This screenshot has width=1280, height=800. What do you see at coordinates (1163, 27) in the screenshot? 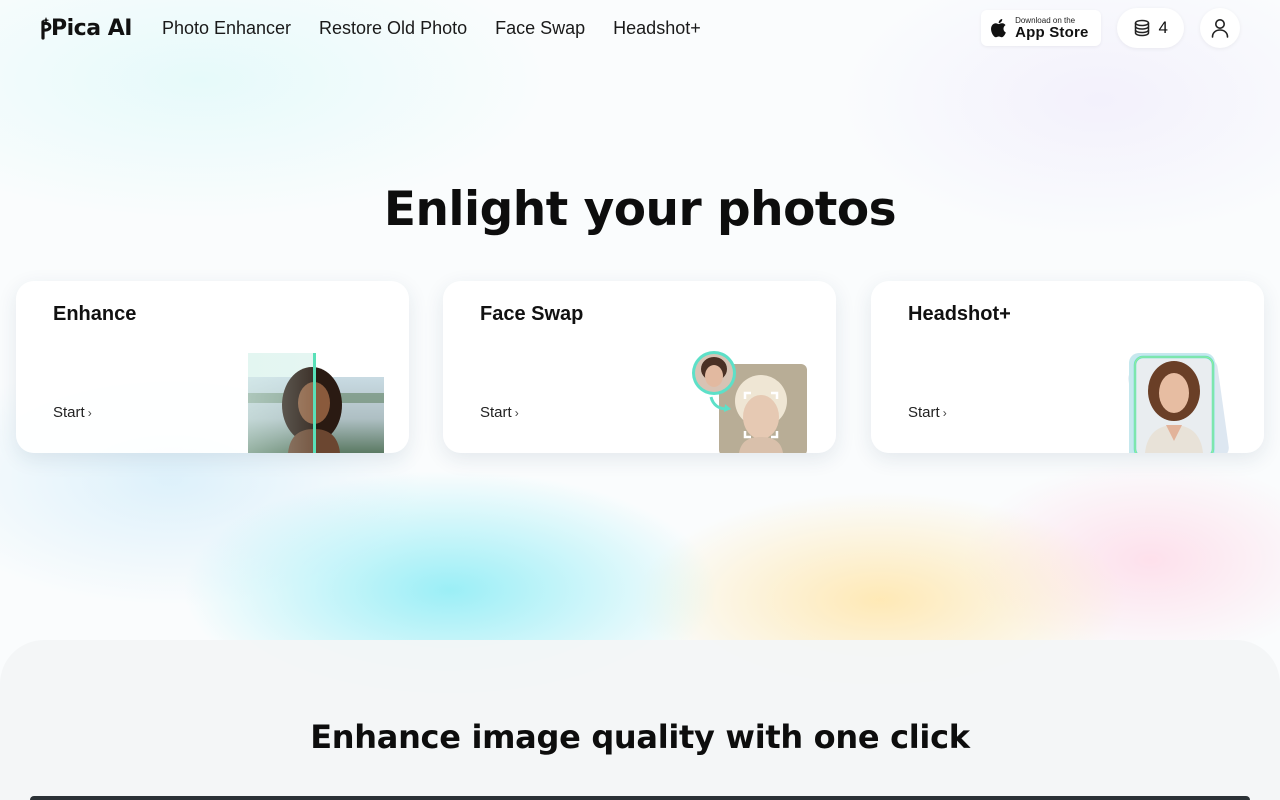
I see `credits-count: 4` at bounding box center [1163, 27].